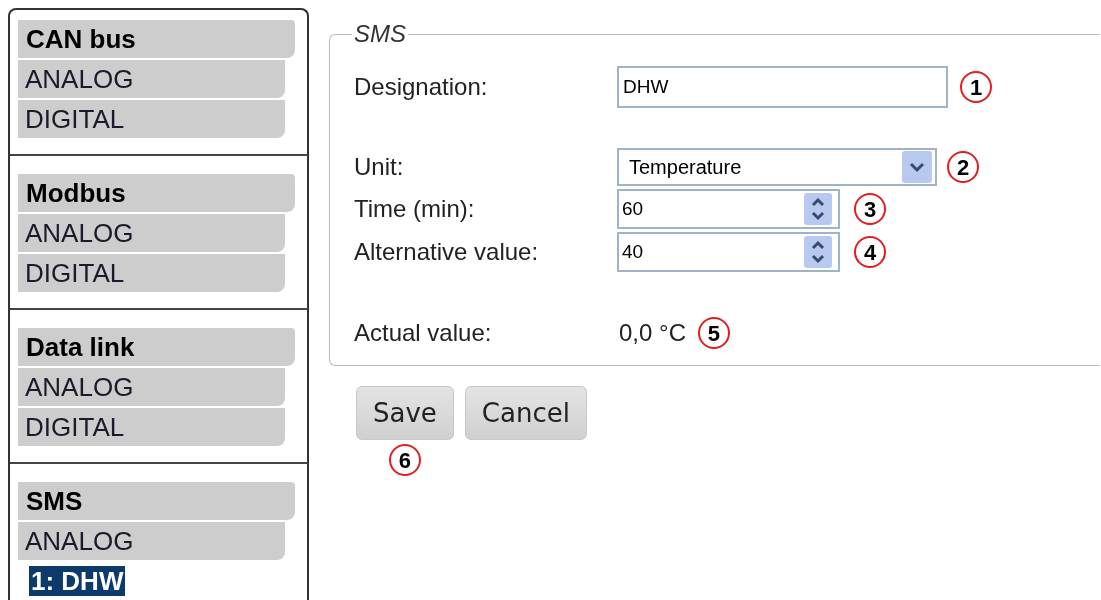 The height and width of the screenshot is (600, 1101). I want to click on callout-number: 5, so click(713, 333).